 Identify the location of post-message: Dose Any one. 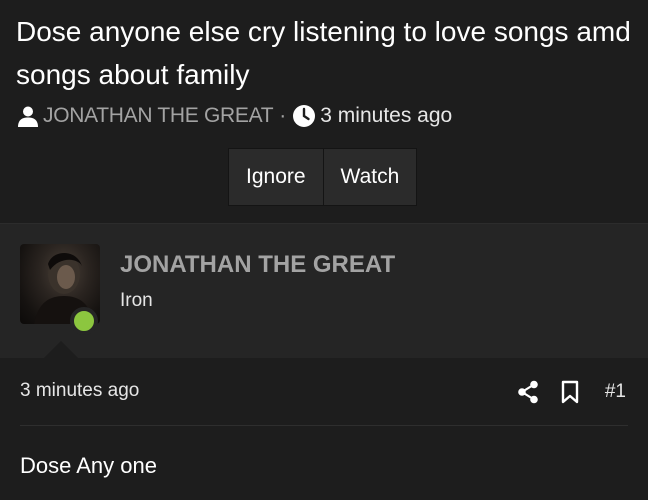
(88, 465).